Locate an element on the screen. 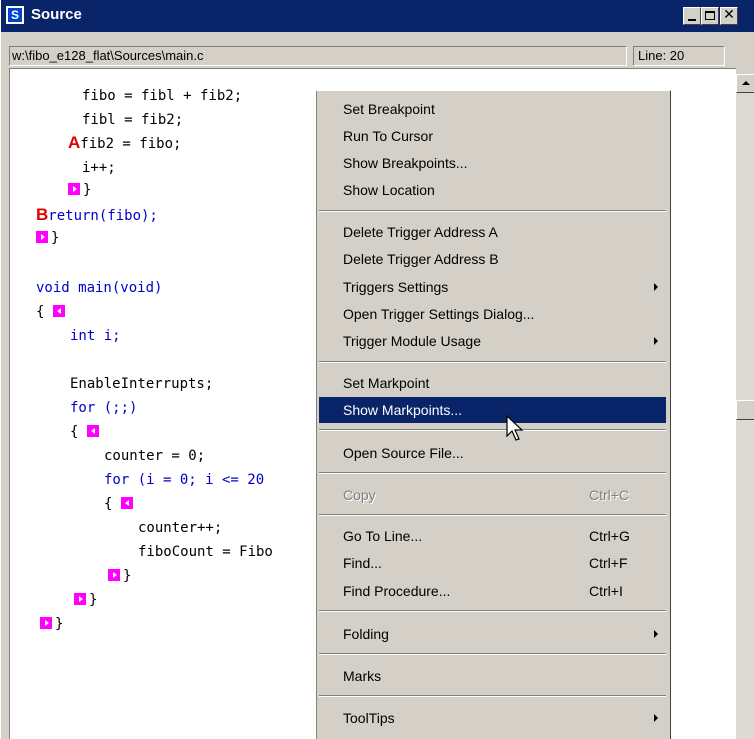 This screenshot has height=739, width=754. menu-item-folding: Folding is located at coordinates (492, 634).